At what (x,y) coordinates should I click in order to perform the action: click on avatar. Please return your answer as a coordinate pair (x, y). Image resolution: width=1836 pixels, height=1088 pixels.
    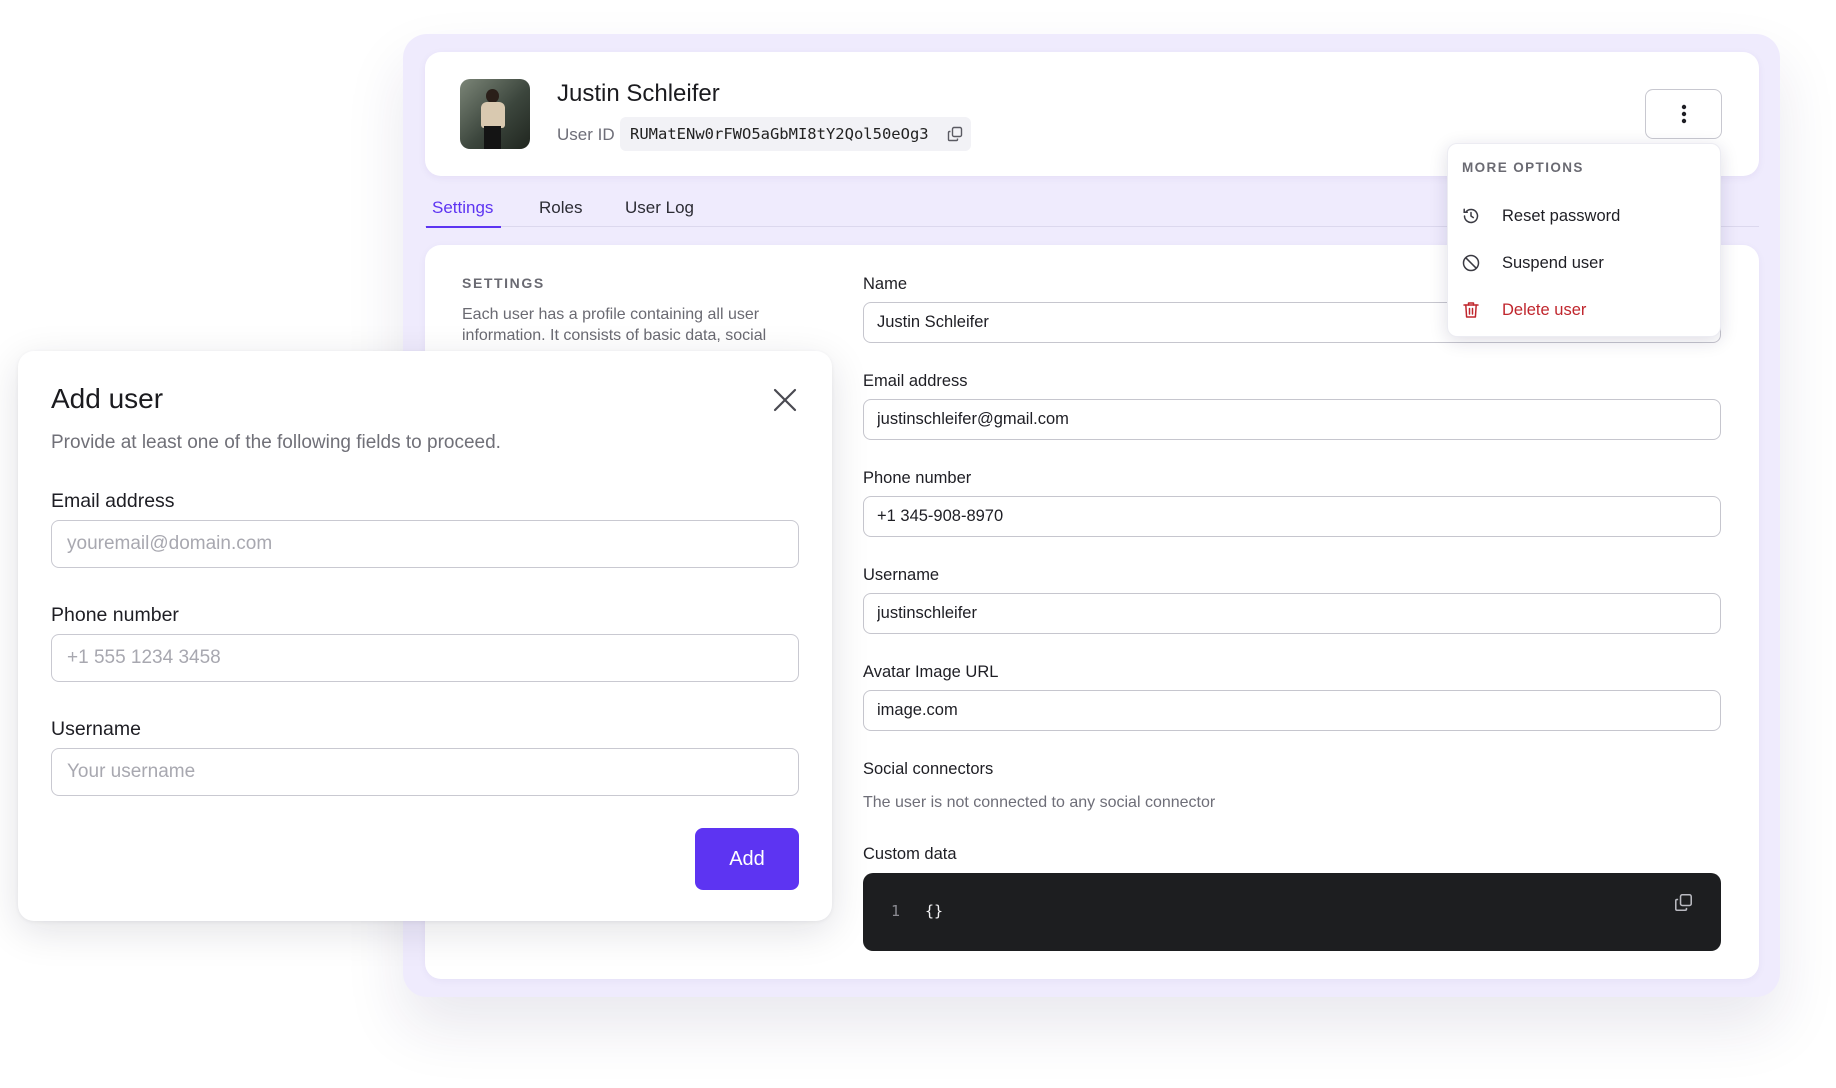
    Looking at the image, I should click on (495, 114).